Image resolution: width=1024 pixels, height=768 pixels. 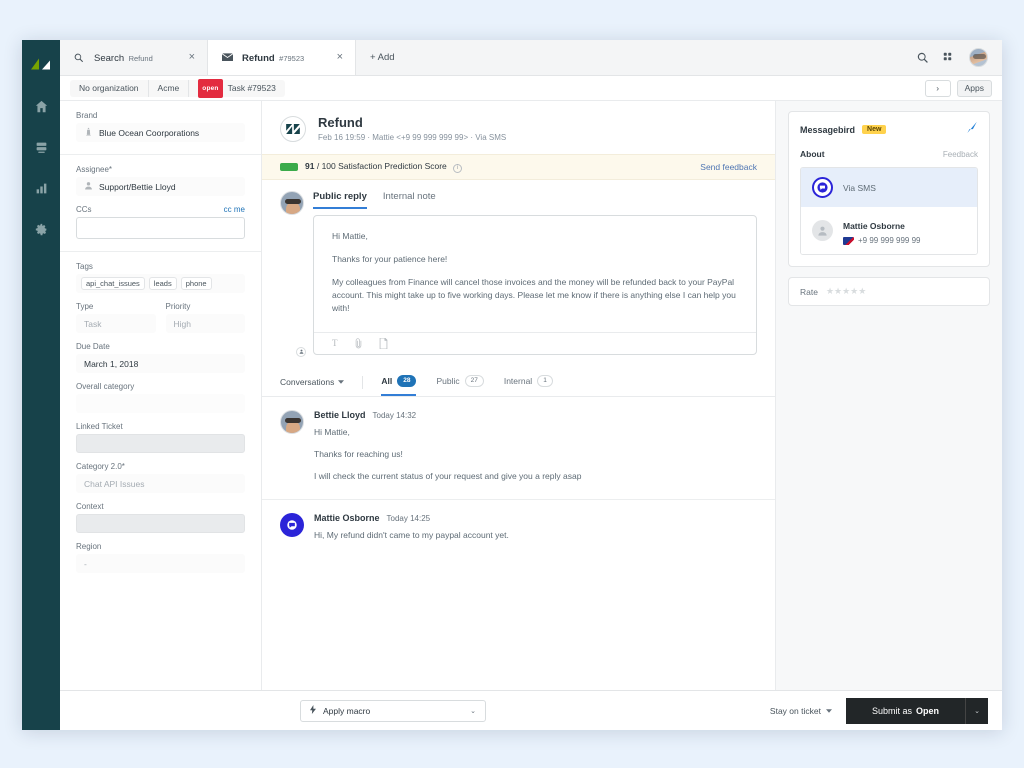 I want to click on sidebar-item-home, so click(x=41, y=106).